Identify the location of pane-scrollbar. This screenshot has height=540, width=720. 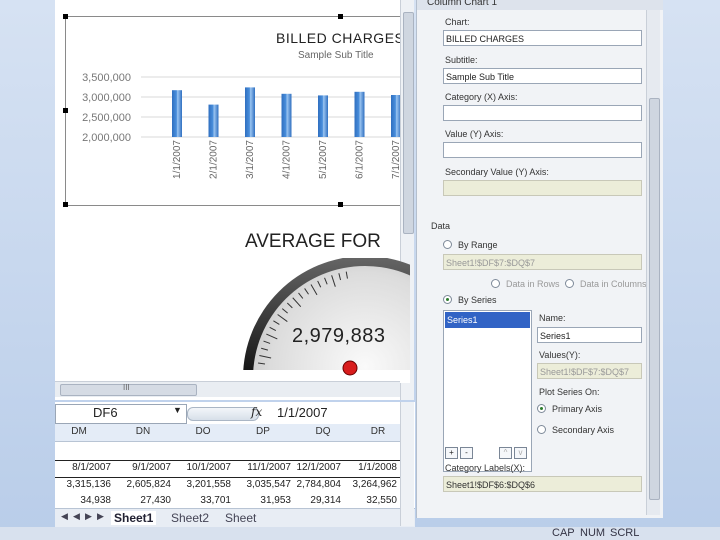
(653, 262).